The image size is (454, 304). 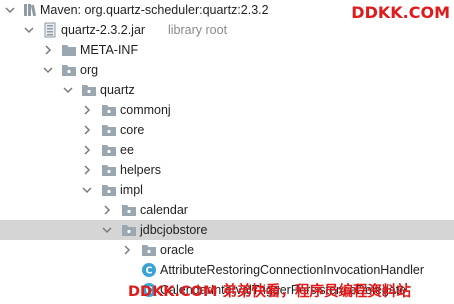 I want to click on tree-row-quartz: quartz, so click(x=227, y=90).